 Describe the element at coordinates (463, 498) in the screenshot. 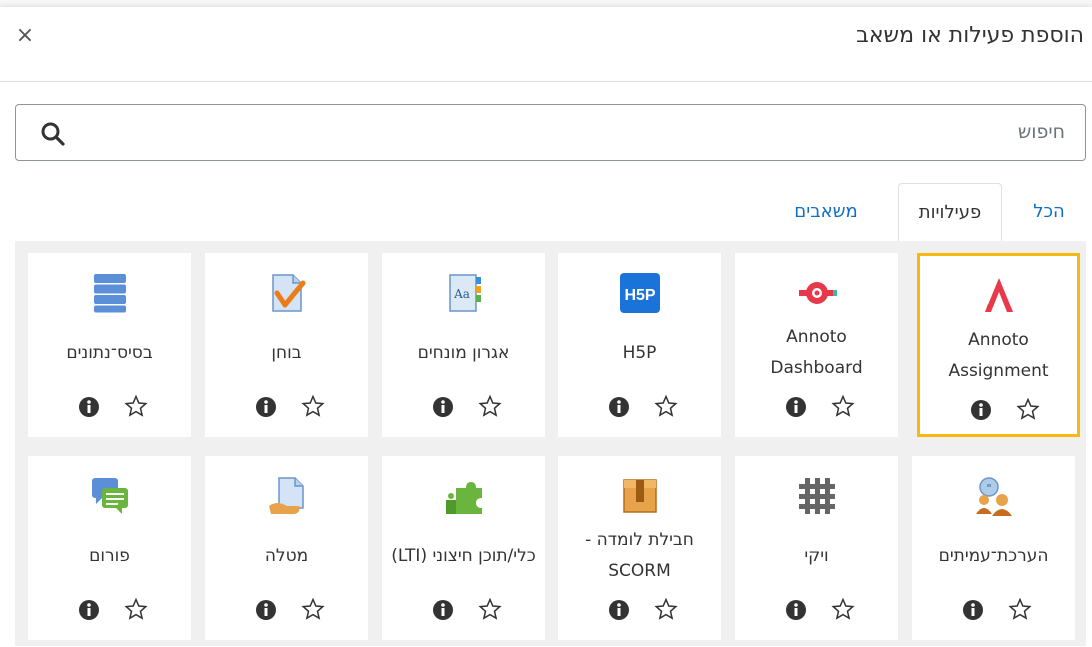

I see `puzzle-icon` at that location.